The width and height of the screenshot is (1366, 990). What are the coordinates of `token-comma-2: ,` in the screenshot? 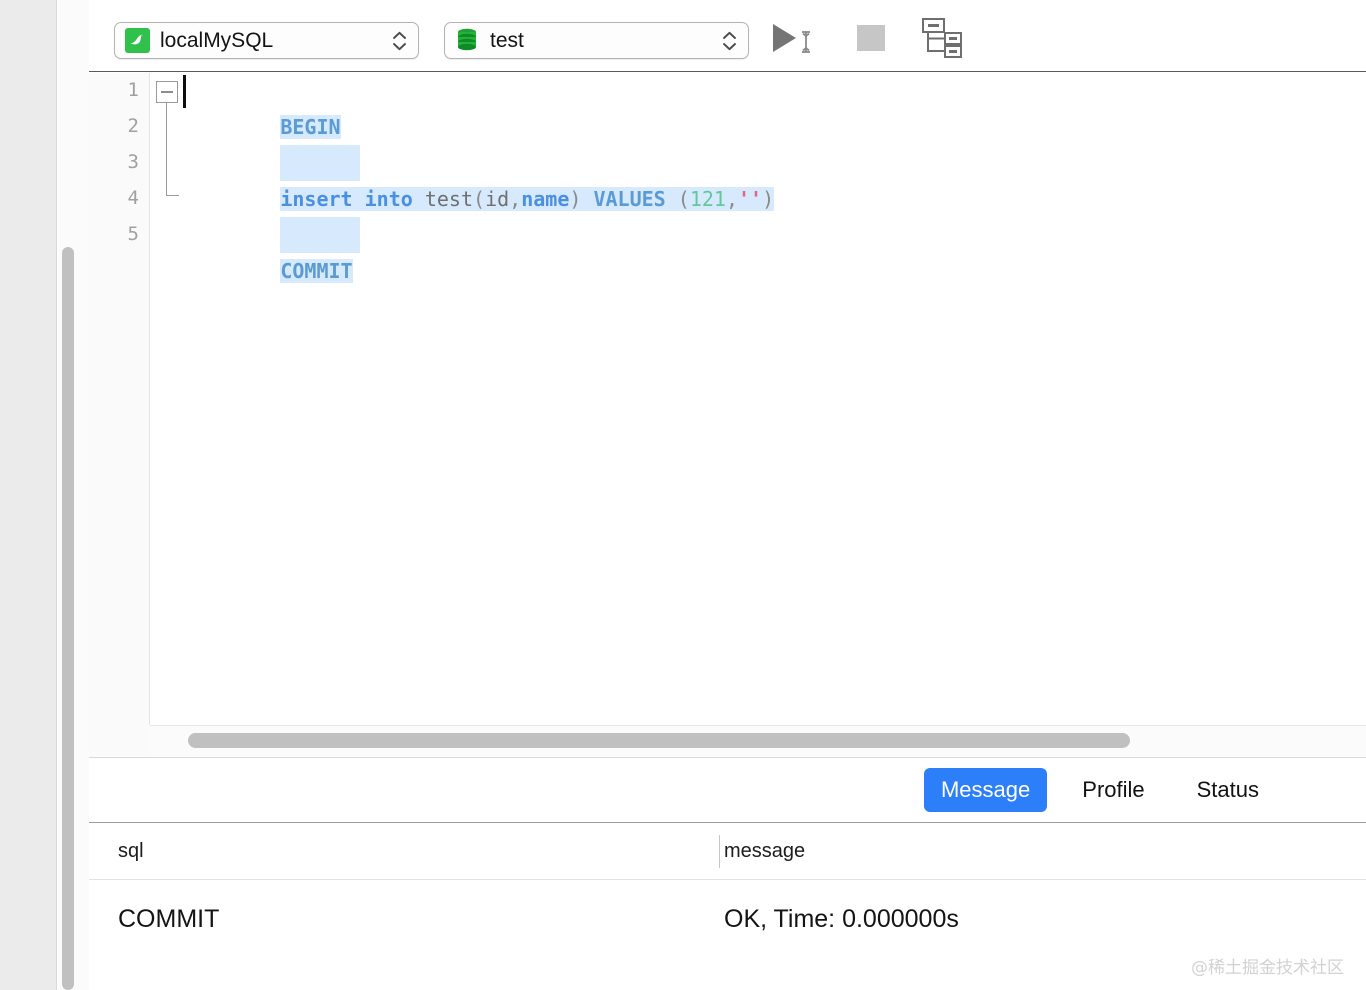 It's located at (731, 199).